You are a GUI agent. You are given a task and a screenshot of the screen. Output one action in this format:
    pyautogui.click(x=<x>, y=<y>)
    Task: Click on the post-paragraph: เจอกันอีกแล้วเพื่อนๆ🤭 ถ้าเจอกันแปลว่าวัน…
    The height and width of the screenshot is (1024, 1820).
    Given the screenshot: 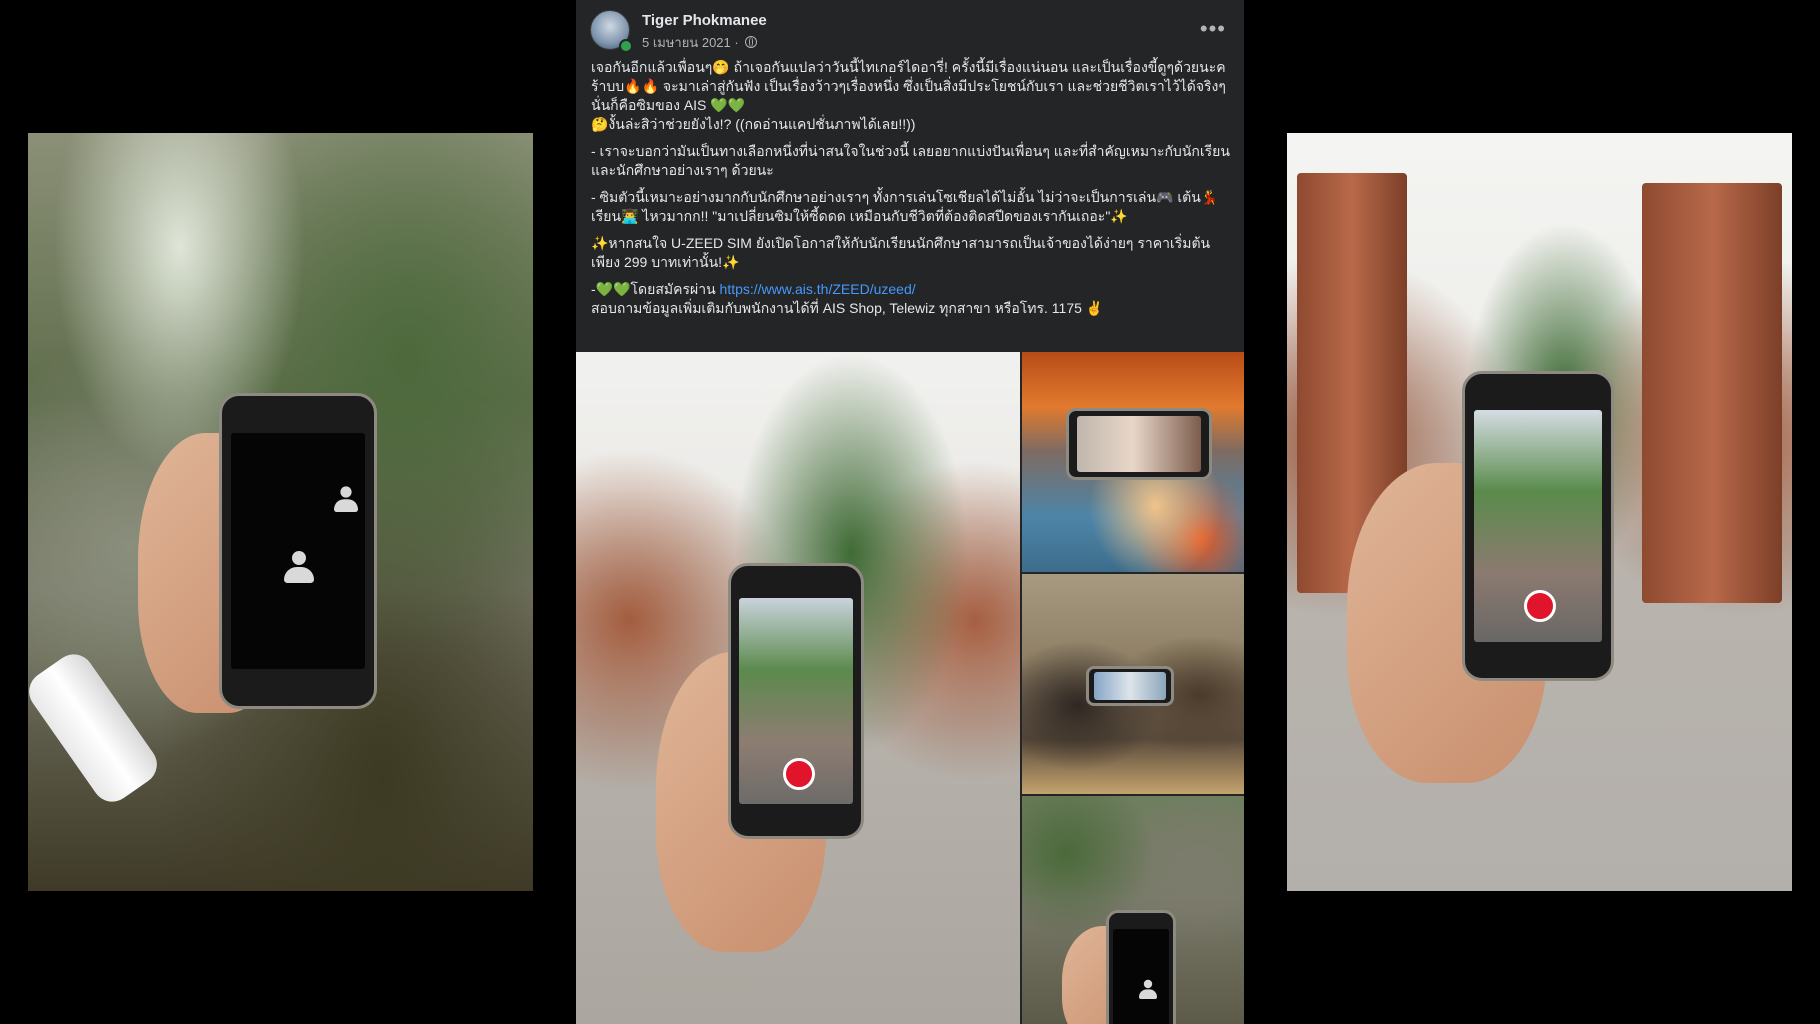 What is the action you would take?
    pyautogui.click(x=908, y=86)
    